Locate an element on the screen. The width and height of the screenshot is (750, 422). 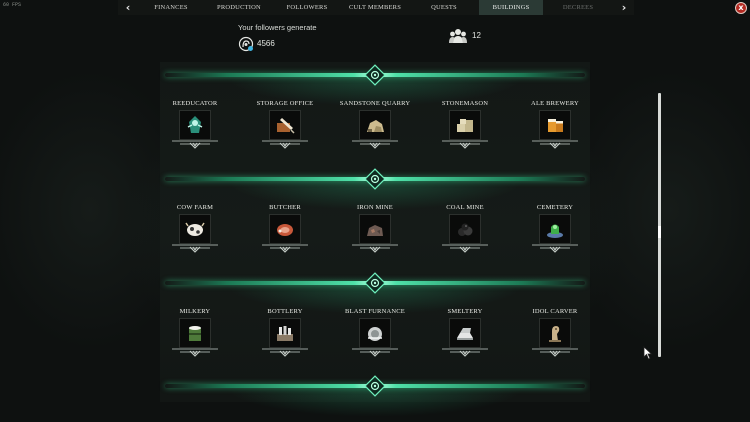
iron-mine-icon is located at coordinates (375, 229).